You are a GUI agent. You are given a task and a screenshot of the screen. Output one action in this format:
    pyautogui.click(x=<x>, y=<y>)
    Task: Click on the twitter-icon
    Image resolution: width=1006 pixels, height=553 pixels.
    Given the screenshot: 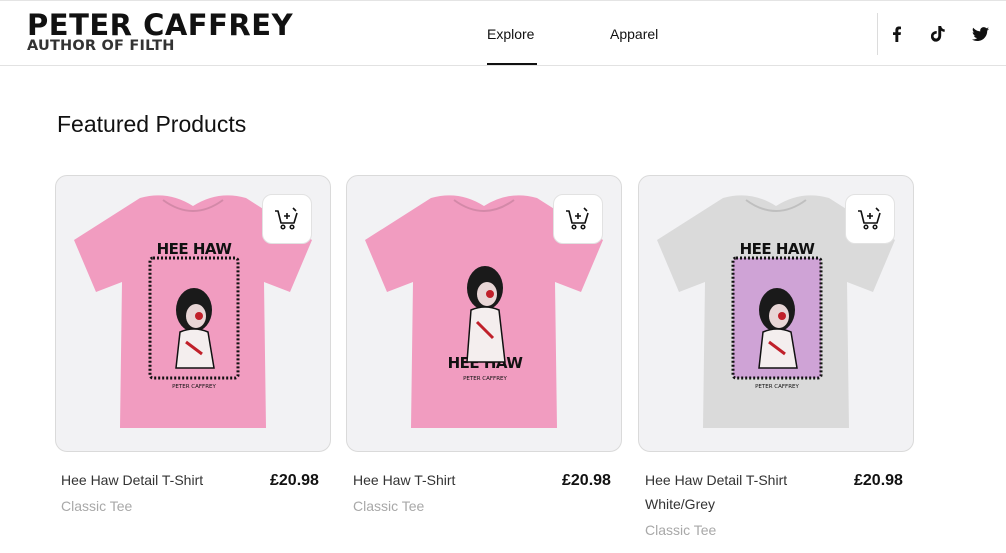 What is the action you would take?
    pyautogui.click(x=980, y=34)
    